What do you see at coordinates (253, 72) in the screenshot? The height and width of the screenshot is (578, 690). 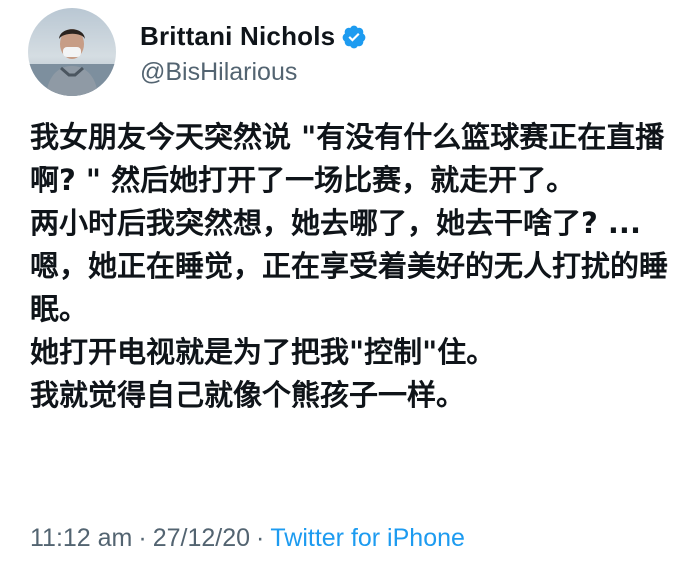 I see `author-handle: @BisHilarious` at bounding box center [253, 72].